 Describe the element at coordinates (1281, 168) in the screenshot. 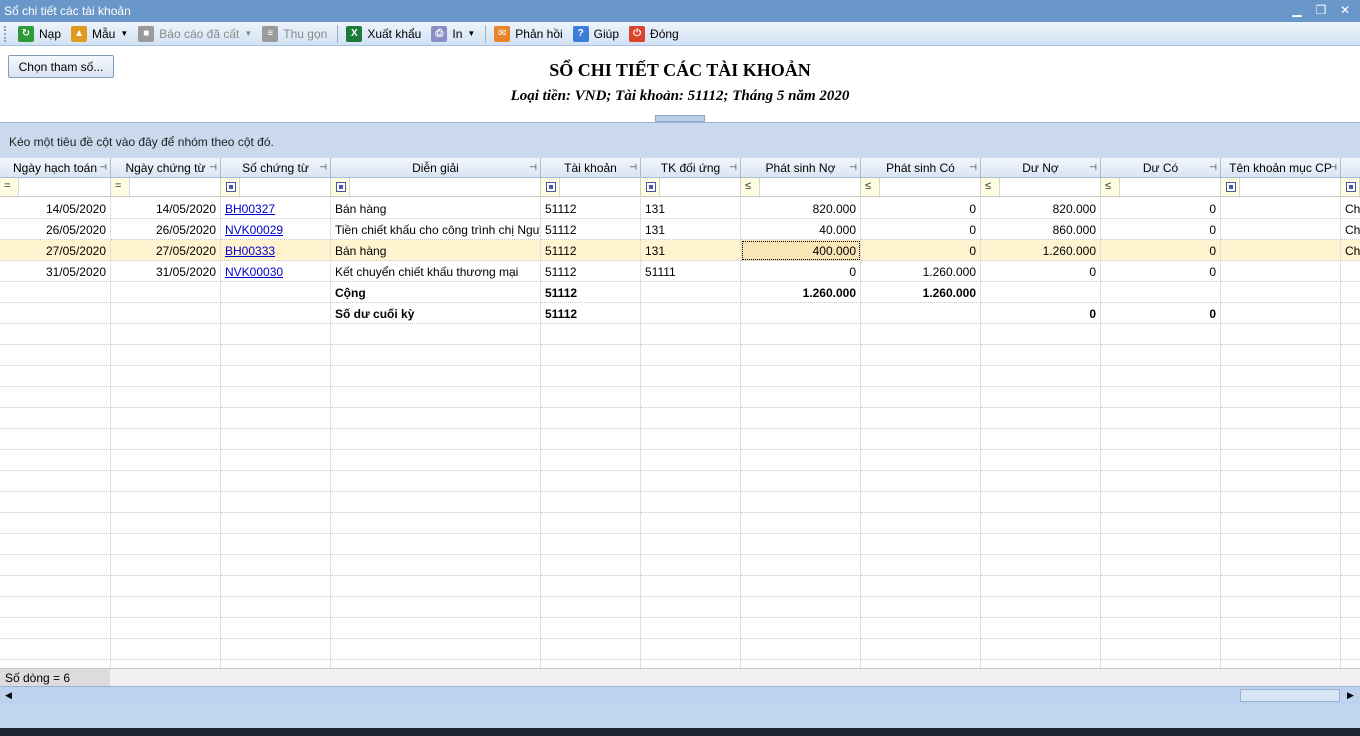

I see `column-header-10: Tên khoản mục CP ⊣` at that location.